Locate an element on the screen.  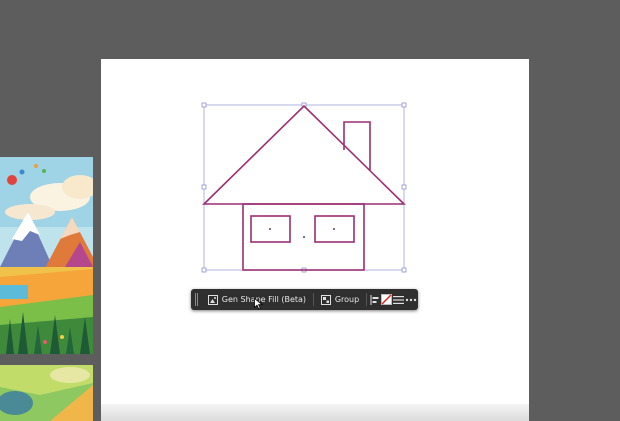
align-icon is located at coordinates (374, 299).